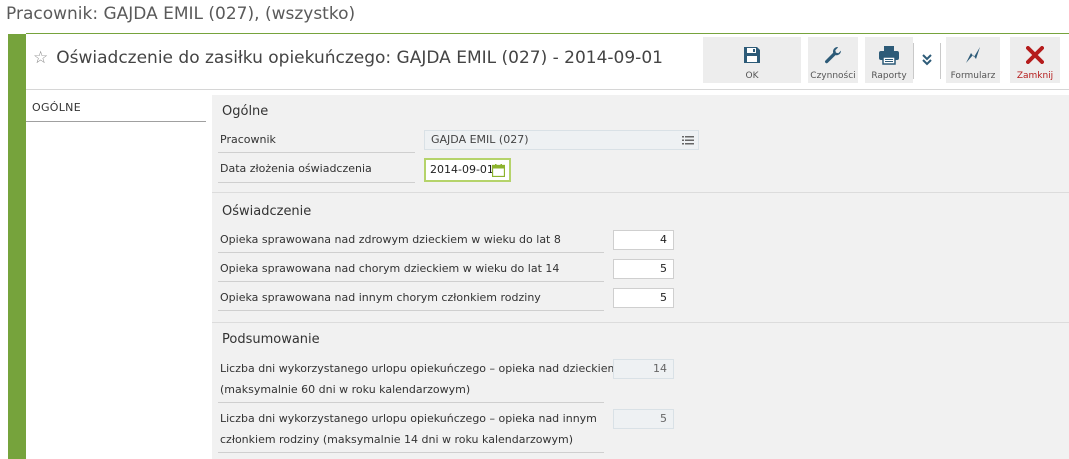 This screenshot has width=1069, height=459. I want to click on calendar-icon, so click(498, 170).